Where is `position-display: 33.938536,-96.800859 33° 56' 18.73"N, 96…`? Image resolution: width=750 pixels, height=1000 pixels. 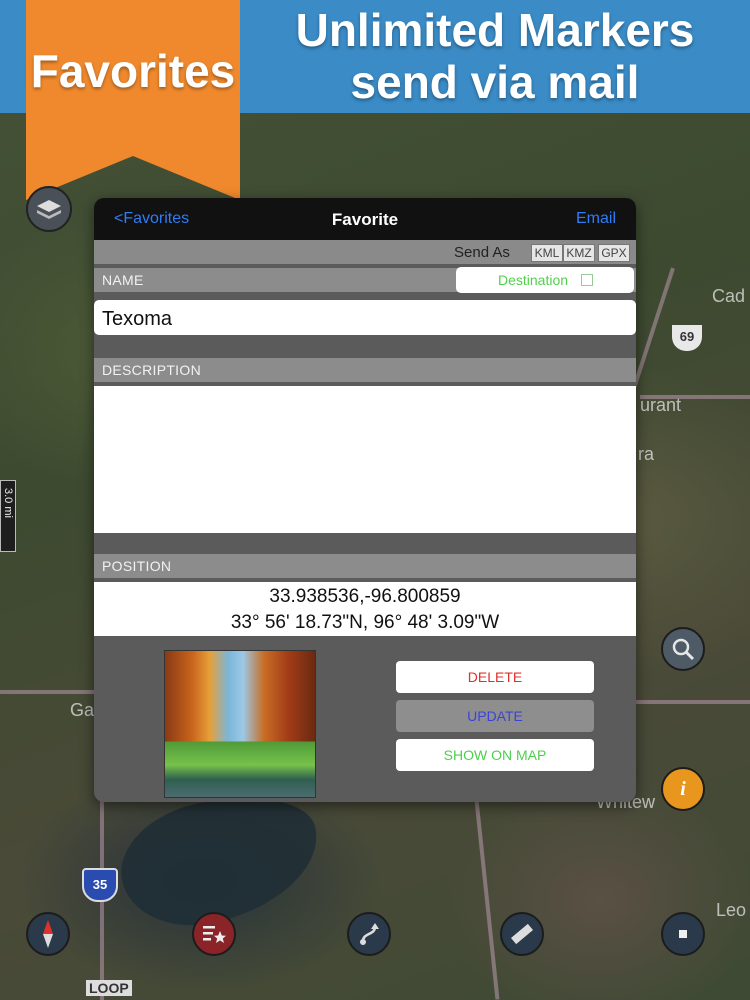 position-display: 33.938536,-96.800859 33° 56' 18.73"N, 96… is located at coordinates (365, 609).